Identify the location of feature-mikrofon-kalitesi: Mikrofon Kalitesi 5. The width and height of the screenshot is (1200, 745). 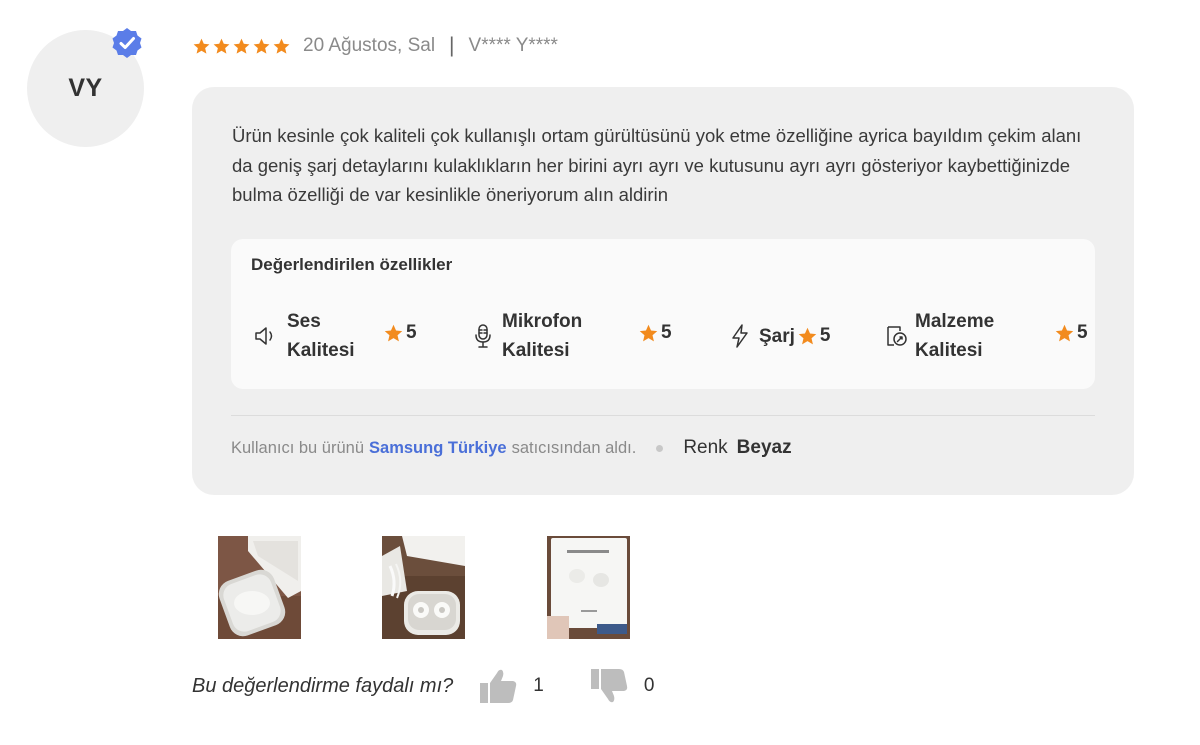
(570, 336).